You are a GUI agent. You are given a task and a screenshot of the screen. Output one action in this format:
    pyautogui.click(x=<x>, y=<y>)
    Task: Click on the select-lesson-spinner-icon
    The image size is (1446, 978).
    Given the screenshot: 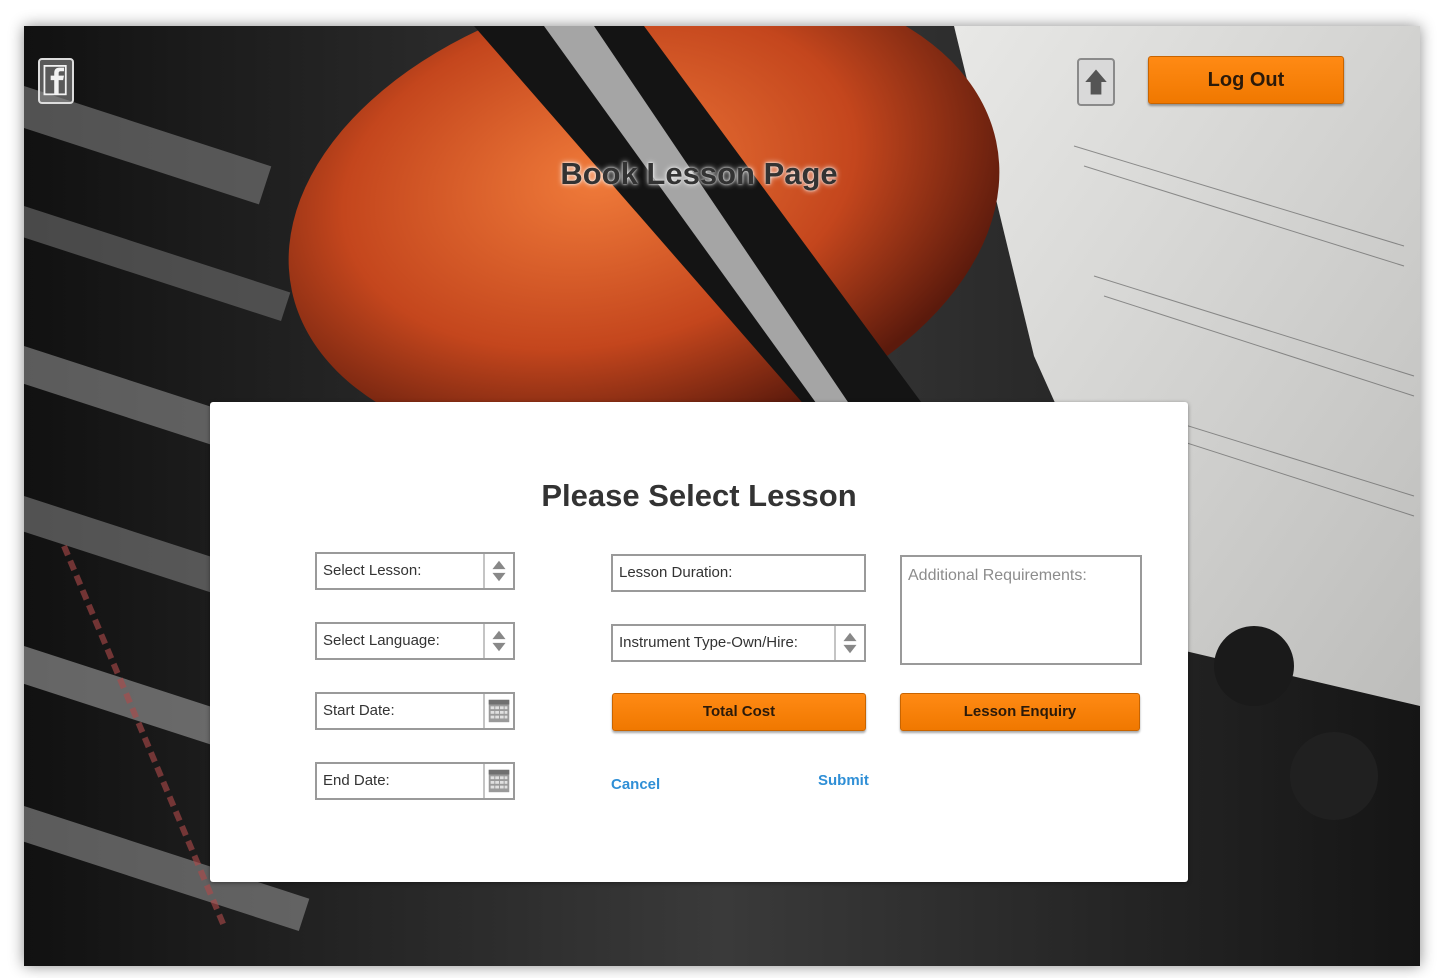 What is the action you would take?
    pyautogui.click(x=498, y=571)
    